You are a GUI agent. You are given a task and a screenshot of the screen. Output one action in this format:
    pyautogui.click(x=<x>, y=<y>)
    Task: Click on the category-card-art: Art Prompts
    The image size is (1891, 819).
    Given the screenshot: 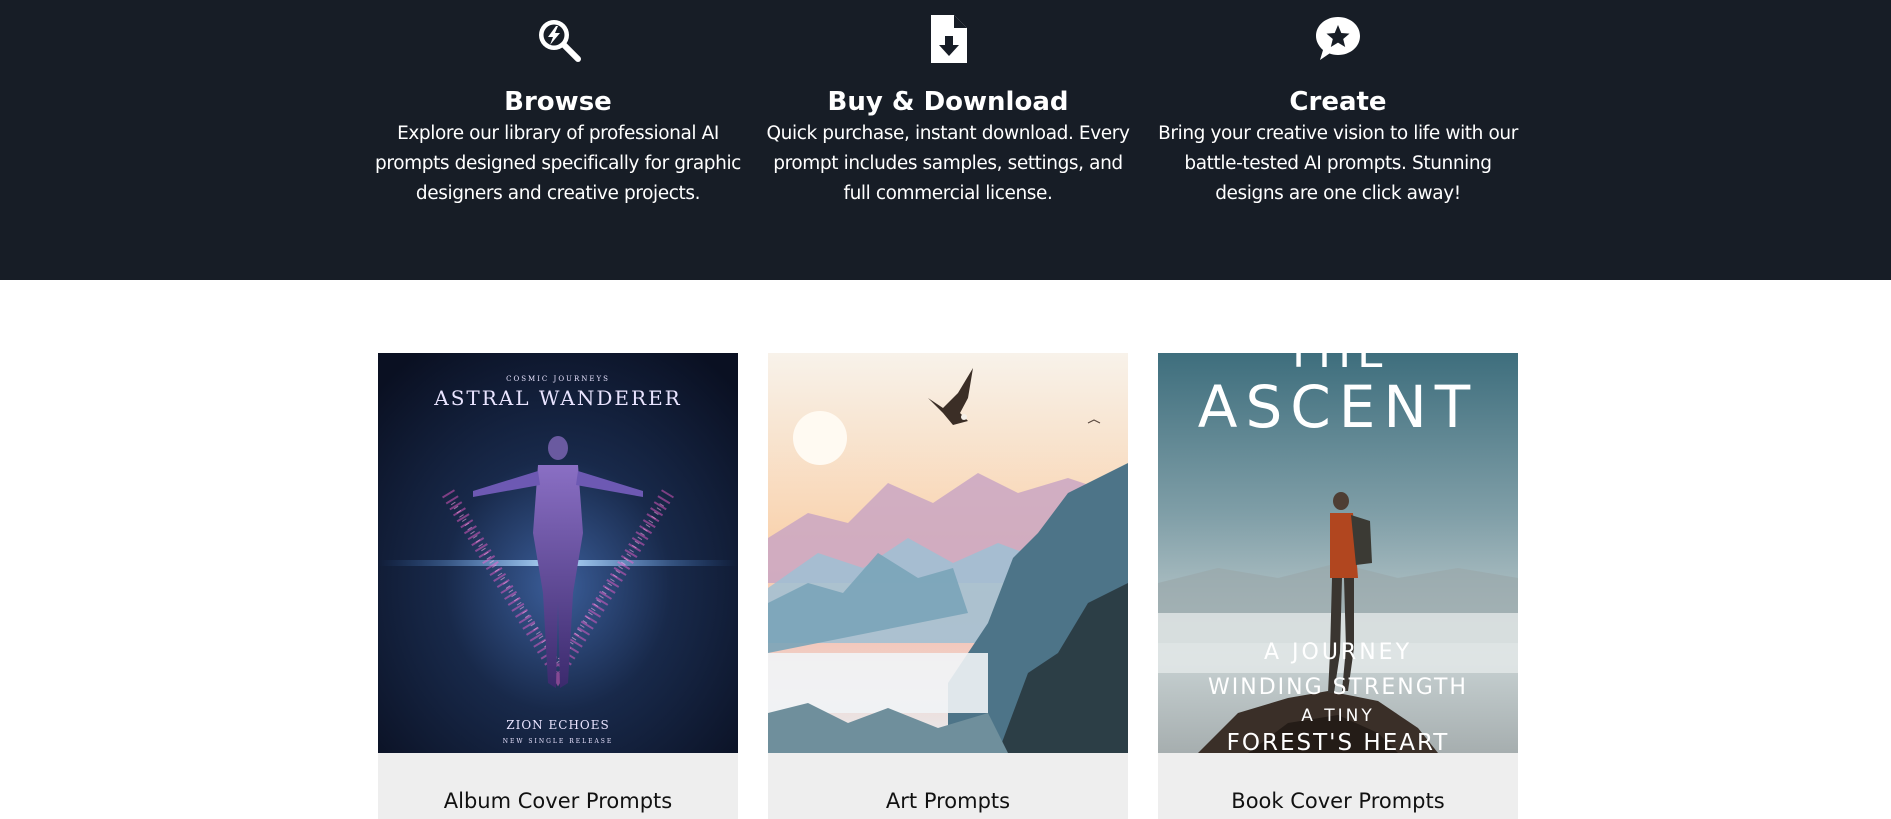 What is the action you would take?
    pyautogui.click(x=948, y=586)
    